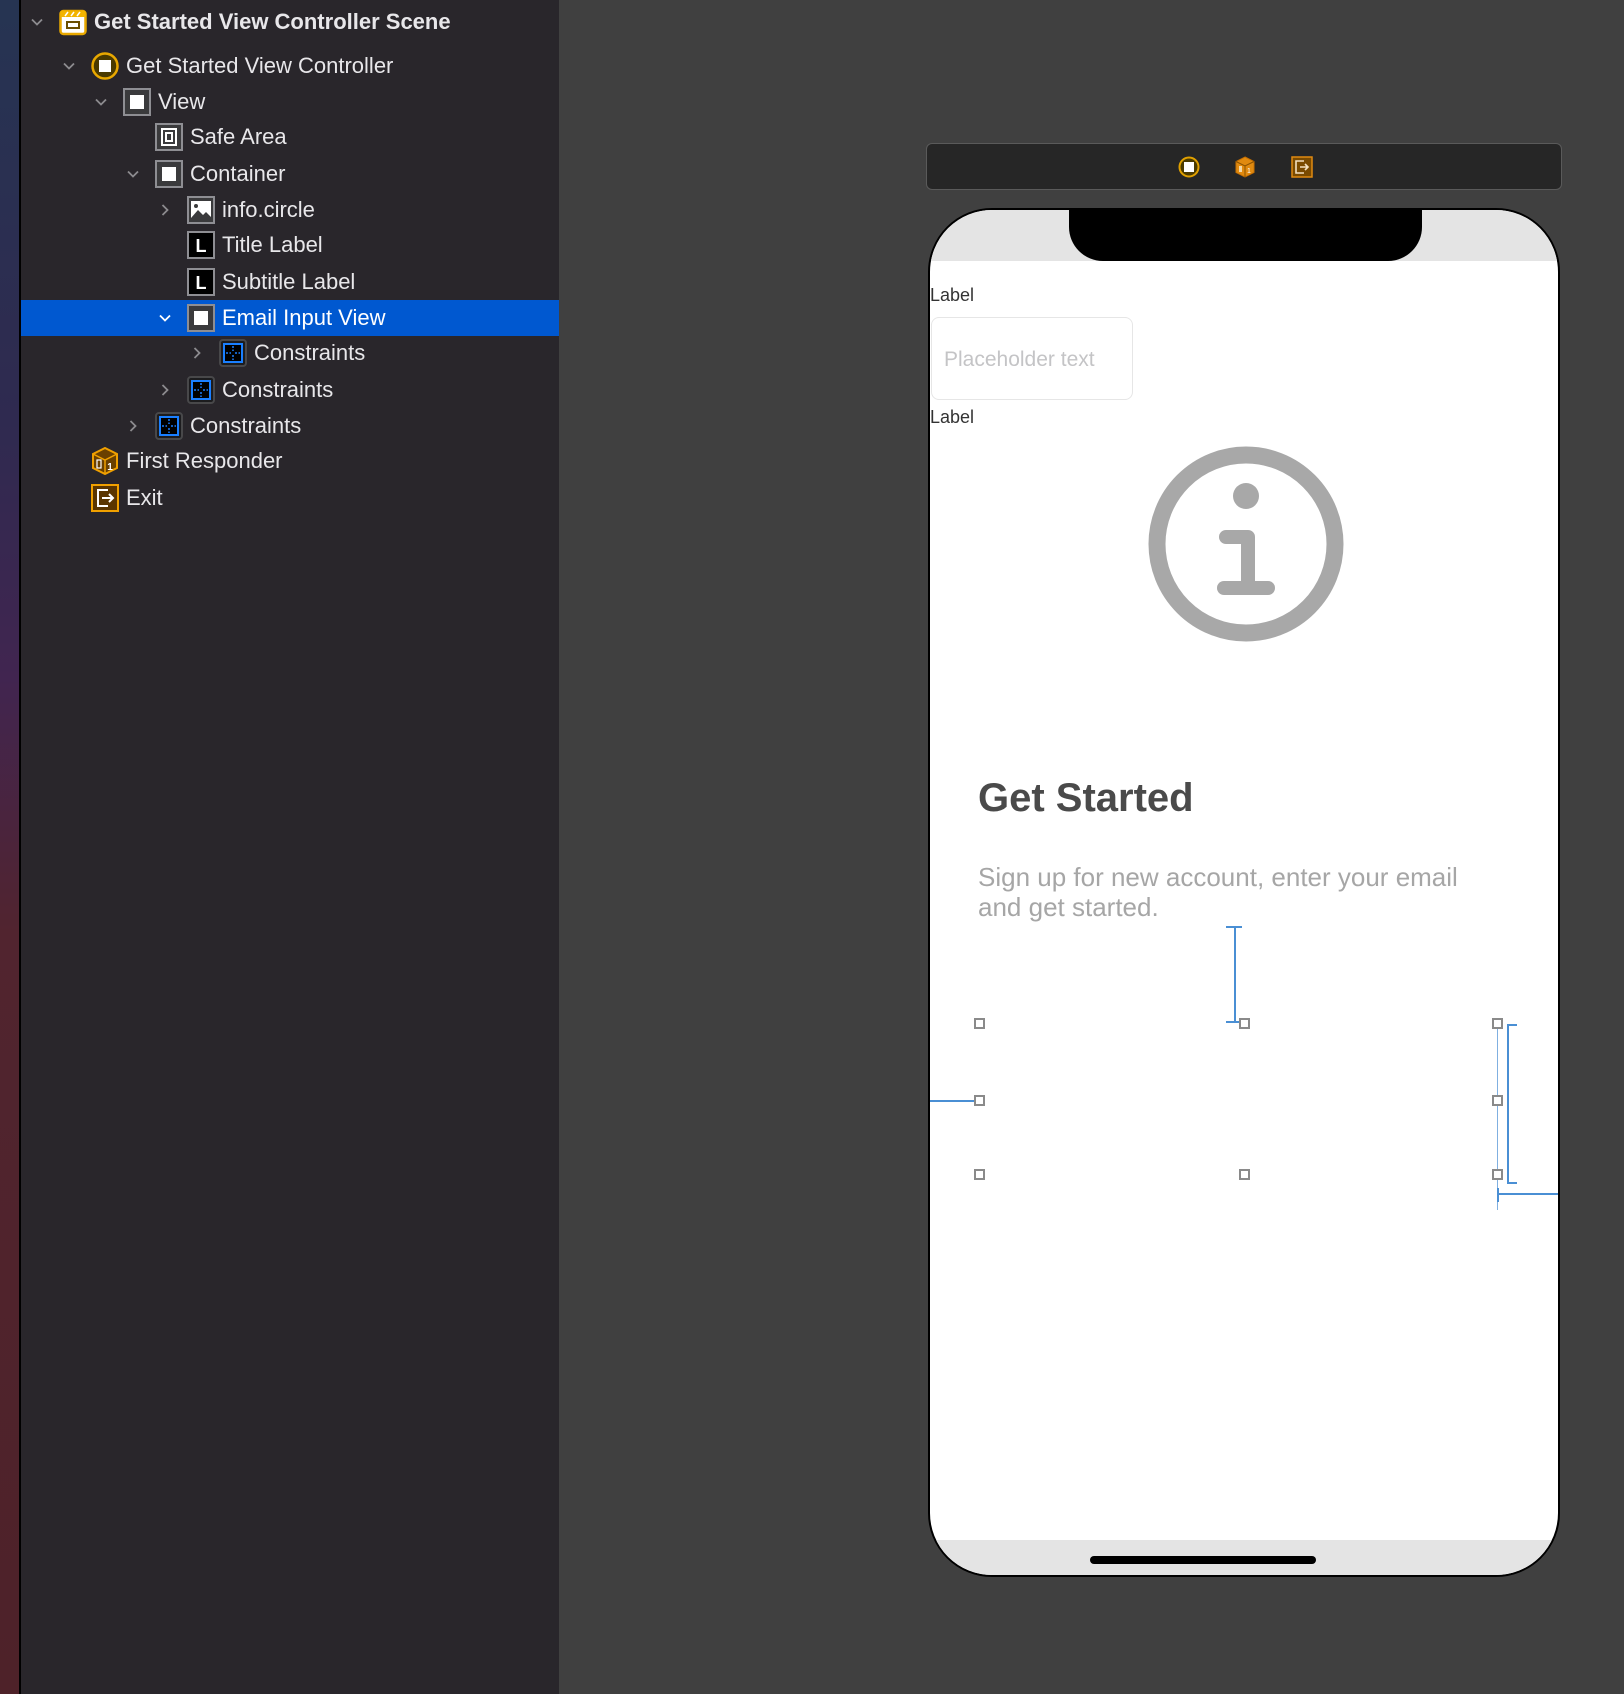 This screenshot has width=1624, height=1694. Describe the element at coordinates (238, 136) in the screenshot. I see `outline-item-label: Safe Area` at that location.